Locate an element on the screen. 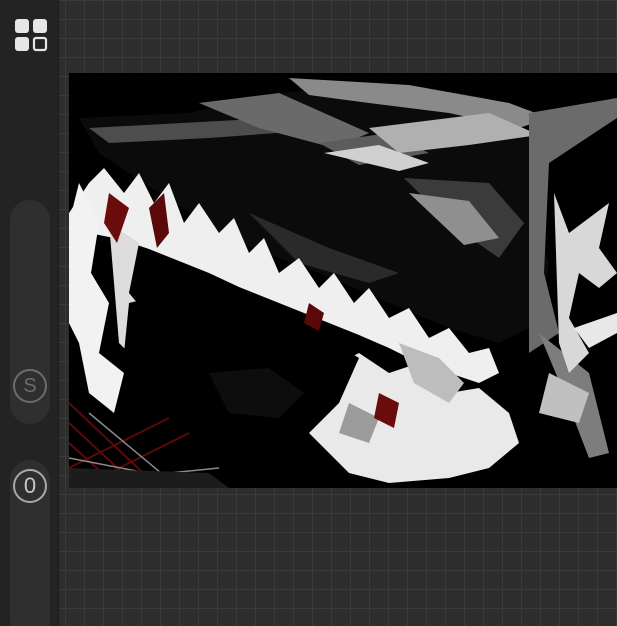 The height and width of the screenshot is (626, 617). grid-menu-icon is located at coordinates (31, 35).